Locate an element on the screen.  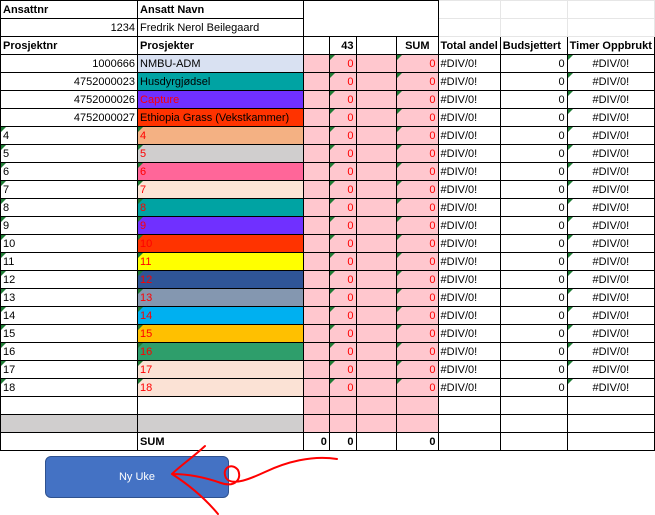
project-no-cell: 4752000023 is located at coordinates (69, 81).